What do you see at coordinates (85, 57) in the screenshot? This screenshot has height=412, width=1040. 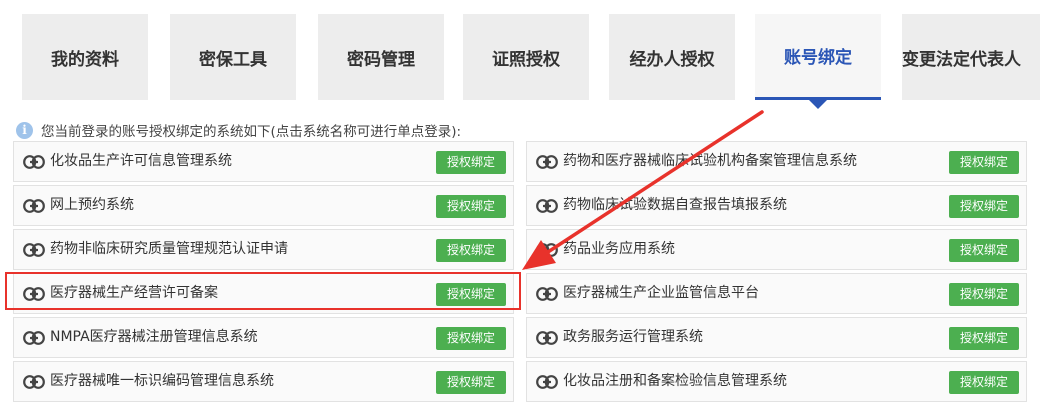 I see `tab-my-profile: 我的资料` at bounding box center [85, 57].